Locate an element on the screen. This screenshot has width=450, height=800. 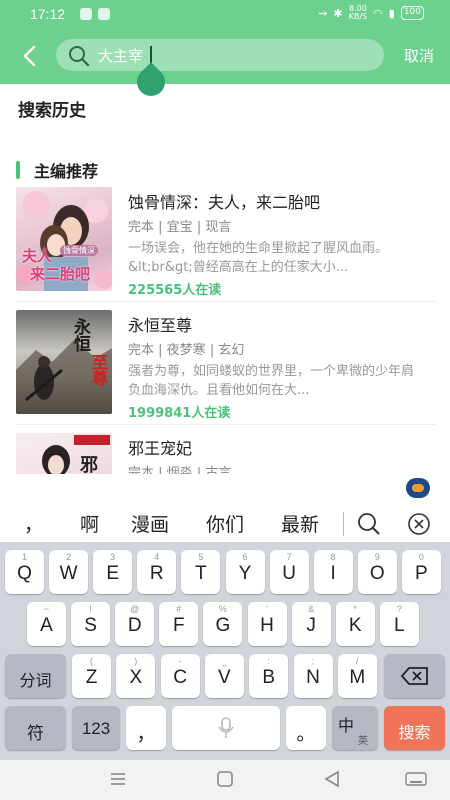
key-label: T is located at coordinates (201, 573).